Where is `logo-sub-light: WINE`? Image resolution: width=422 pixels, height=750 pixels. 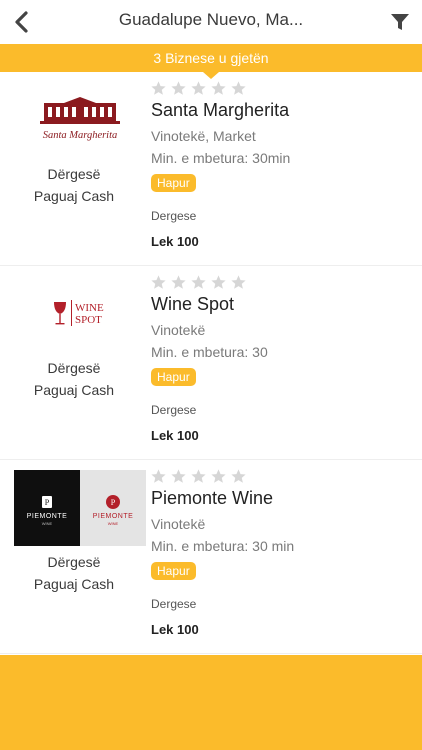
logo-sub-light: WINE is located at coordinates (113, 523).